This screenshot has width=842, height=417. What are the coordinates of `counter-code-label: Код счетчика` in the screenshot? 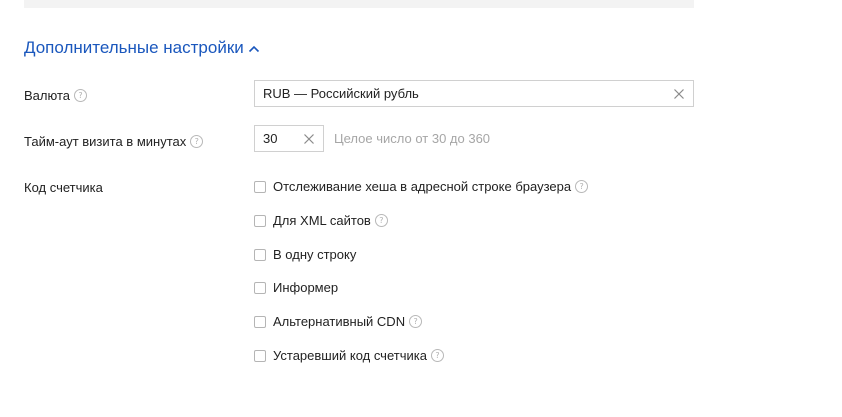 It's located at (63, 187).